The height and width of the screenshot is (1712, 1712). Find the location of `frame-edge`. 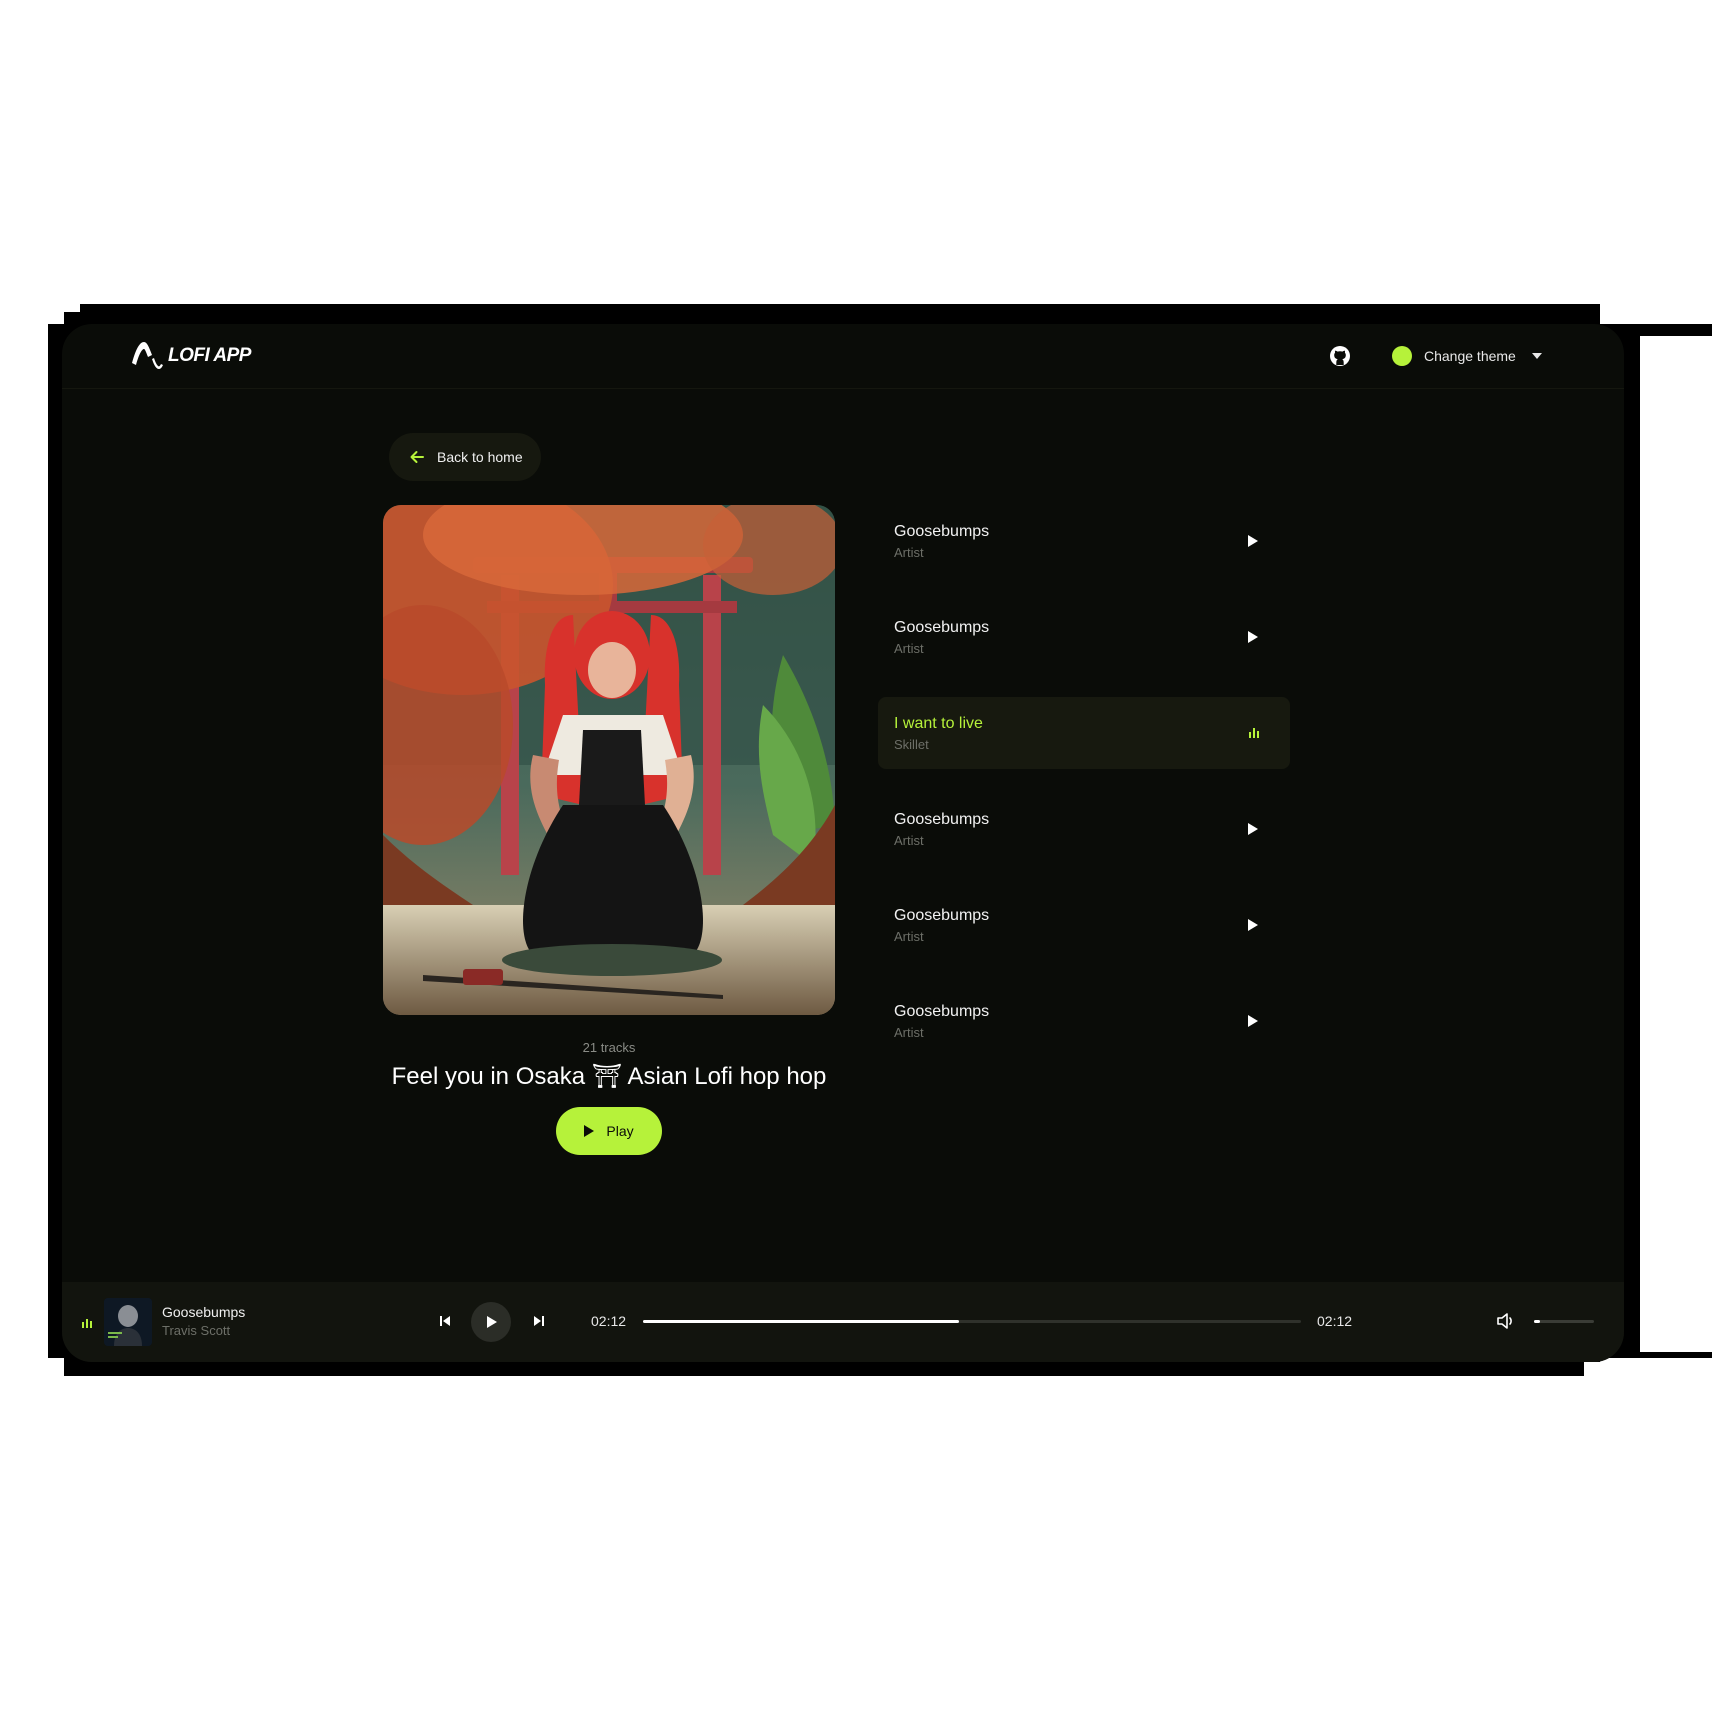

frame-edge is located at coordinates (1676, 844).